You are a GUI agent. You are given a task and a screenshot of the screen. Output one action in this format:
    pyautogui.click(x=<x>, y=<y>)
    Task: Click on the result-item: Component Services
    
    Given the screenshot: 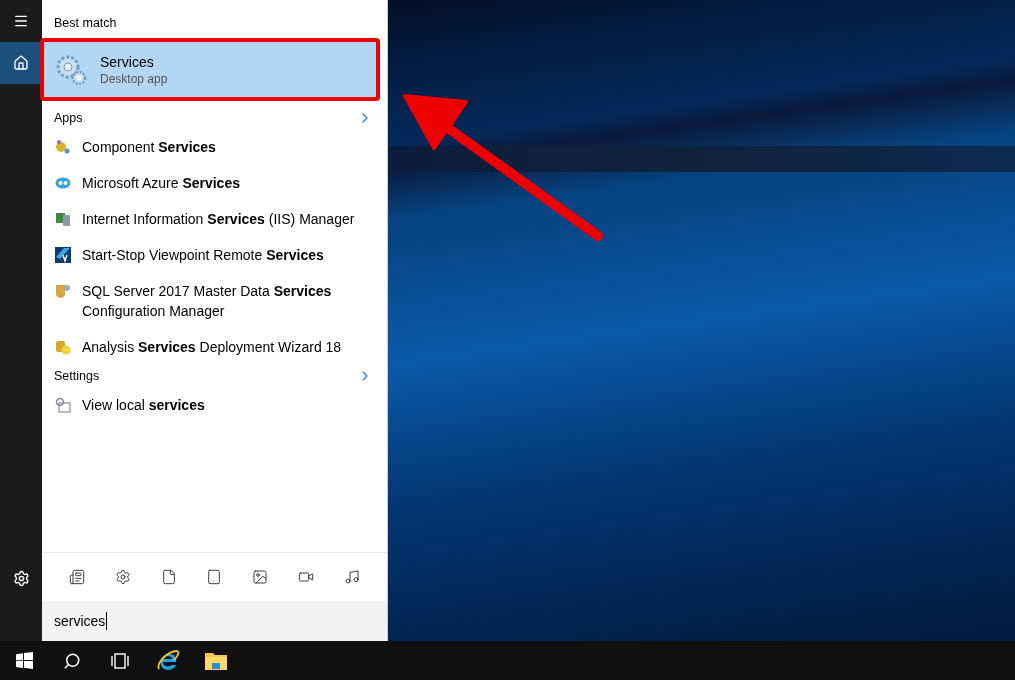 What is the action you would take?
    pyautogui.click(x=228, y=147)
    